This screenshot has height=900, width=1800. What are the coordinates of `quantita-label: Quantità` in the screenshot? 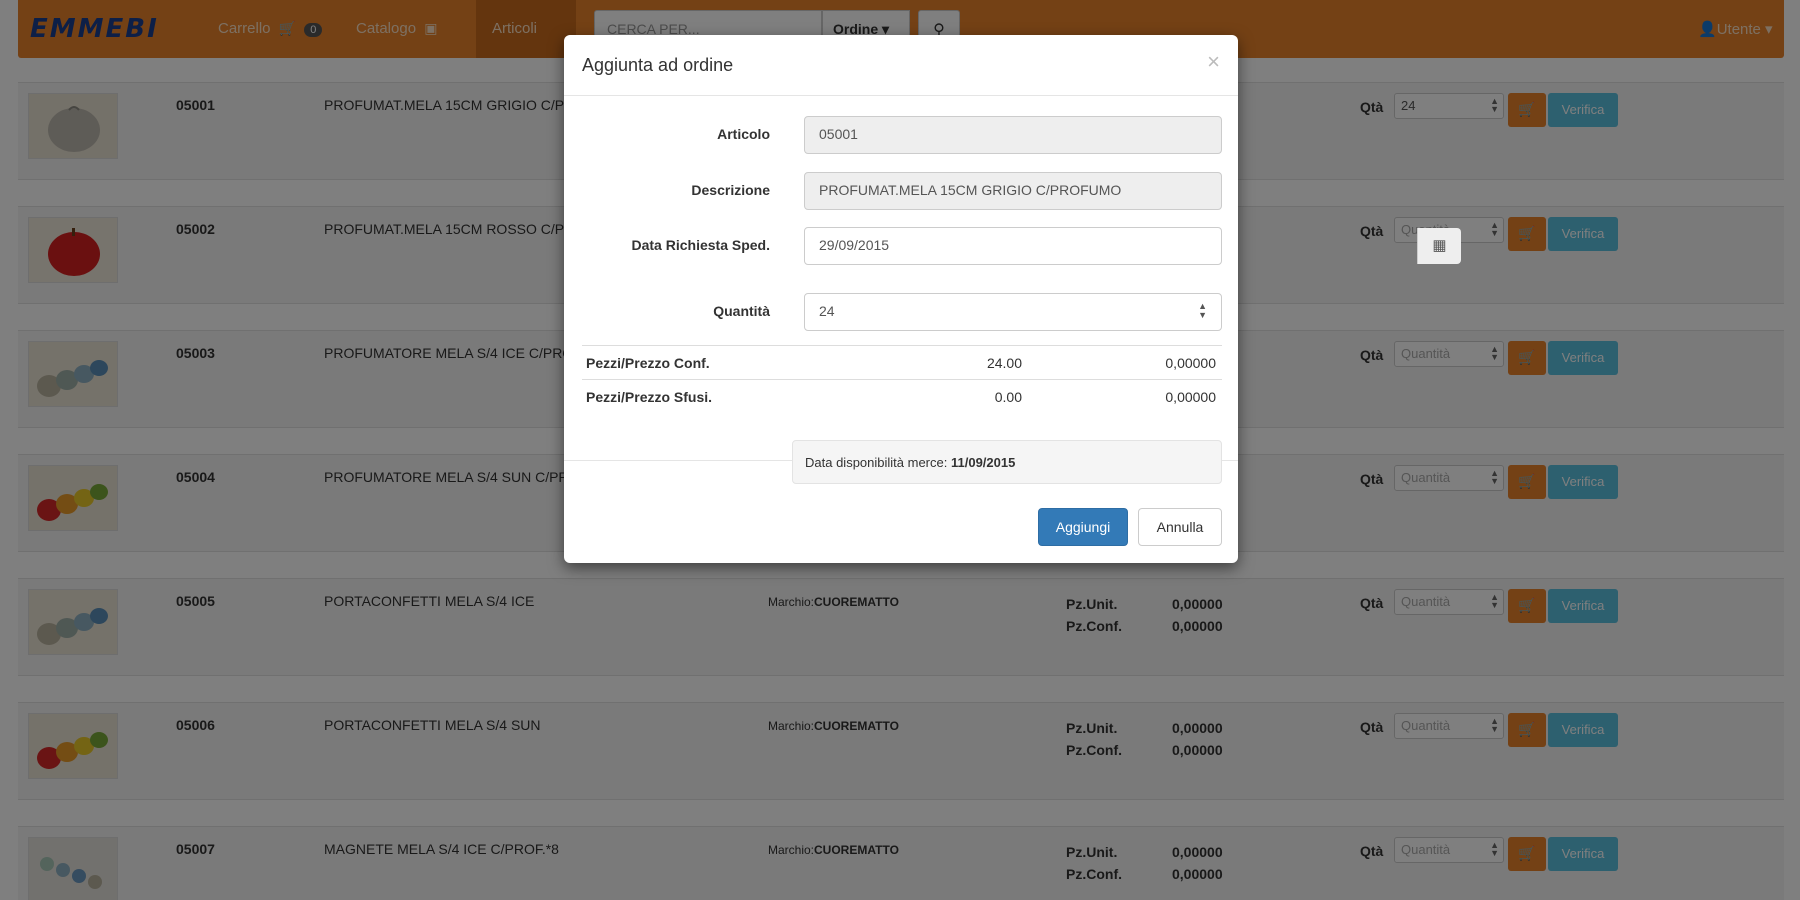 It's located at (741, 311).